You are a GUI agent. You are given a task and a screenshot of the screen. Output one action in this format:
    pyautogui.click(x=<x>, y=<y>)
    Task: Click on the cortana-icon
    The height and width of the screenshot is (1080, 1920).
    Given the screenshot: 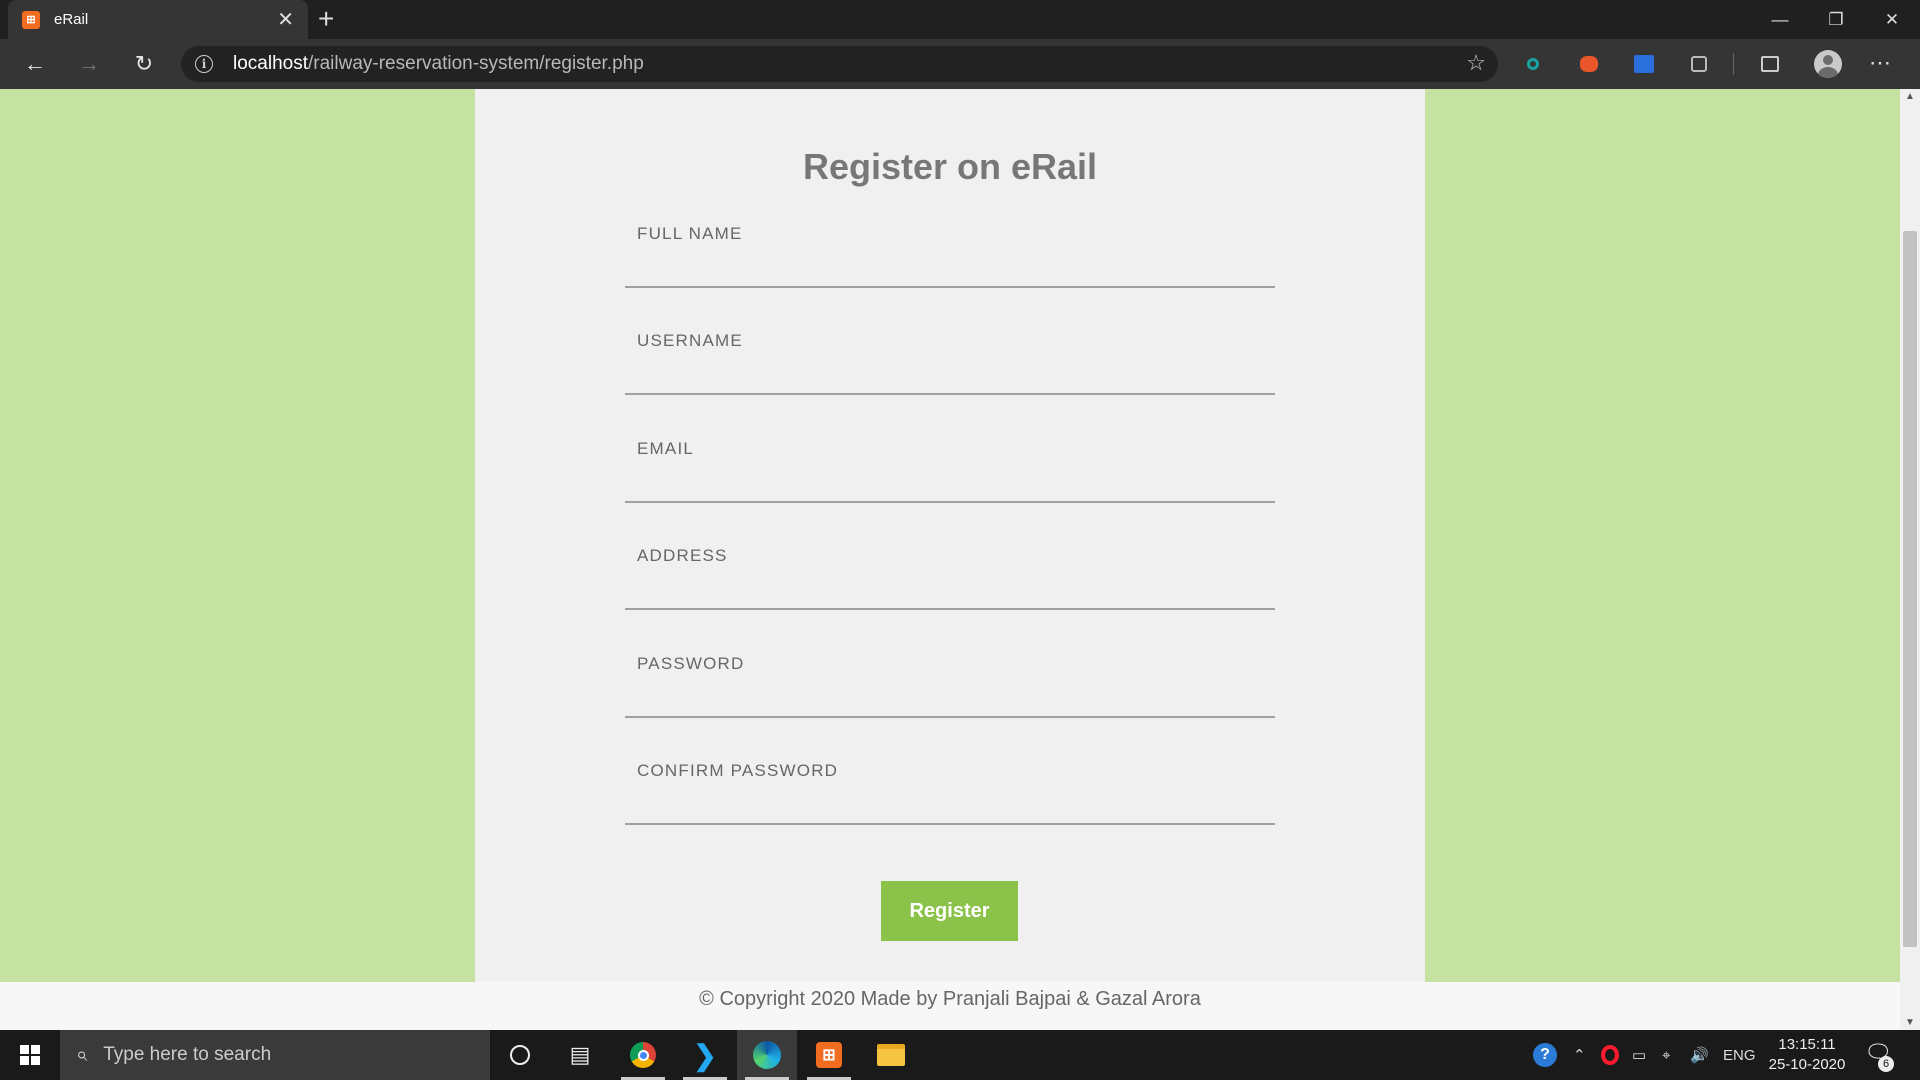 What is the action you would take?
    pyautogui.click(x=520, y=1055)
    